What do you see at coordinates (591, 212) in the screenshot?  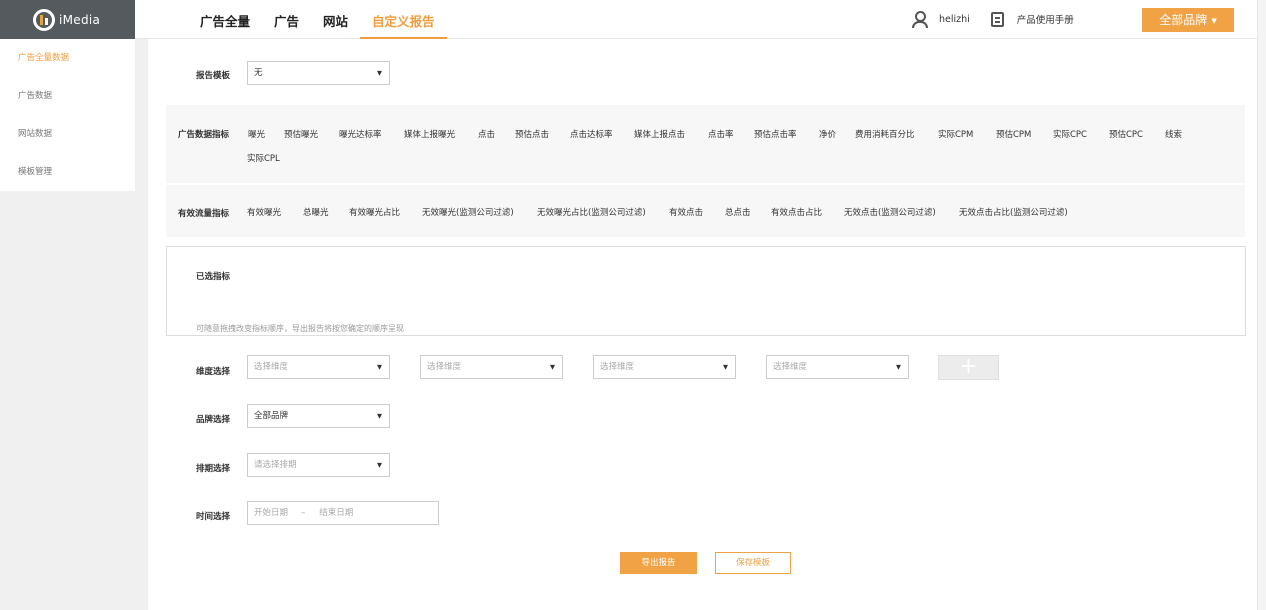 I see `metric-chip: 无效曝光占比(监测公司过滤)` at bounding box center [591, 212].